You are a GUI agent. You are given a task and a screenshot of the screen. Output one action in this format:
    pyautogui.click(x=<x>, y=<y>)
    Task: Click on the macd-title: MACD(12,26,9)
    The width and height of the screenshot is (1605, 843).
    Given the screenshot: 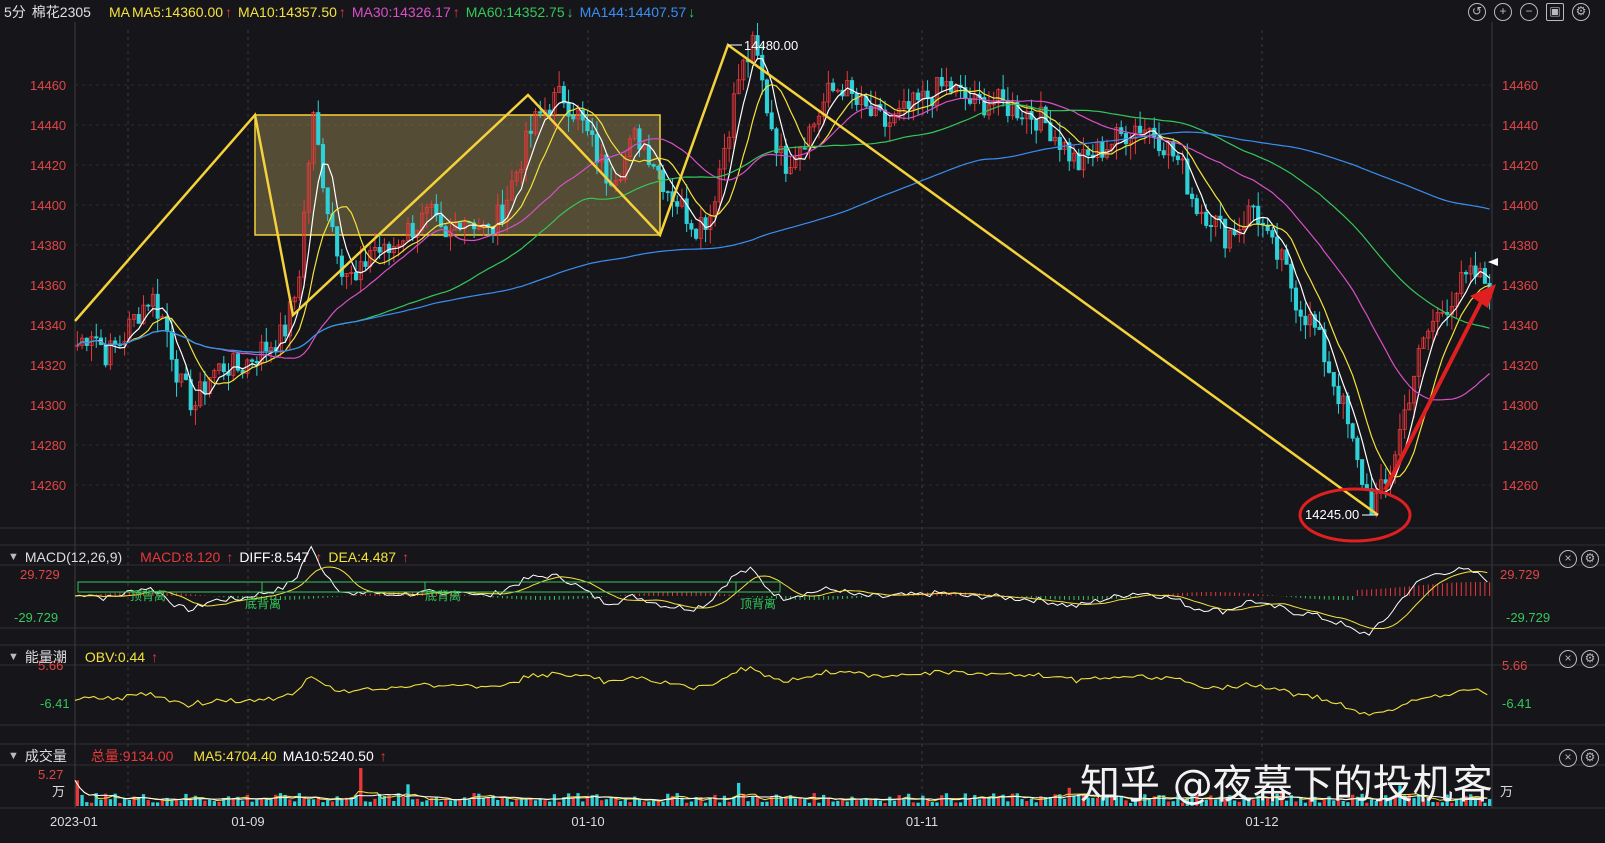 What is the action you would take?
    pyautogui.click(x=73, y=557)
    